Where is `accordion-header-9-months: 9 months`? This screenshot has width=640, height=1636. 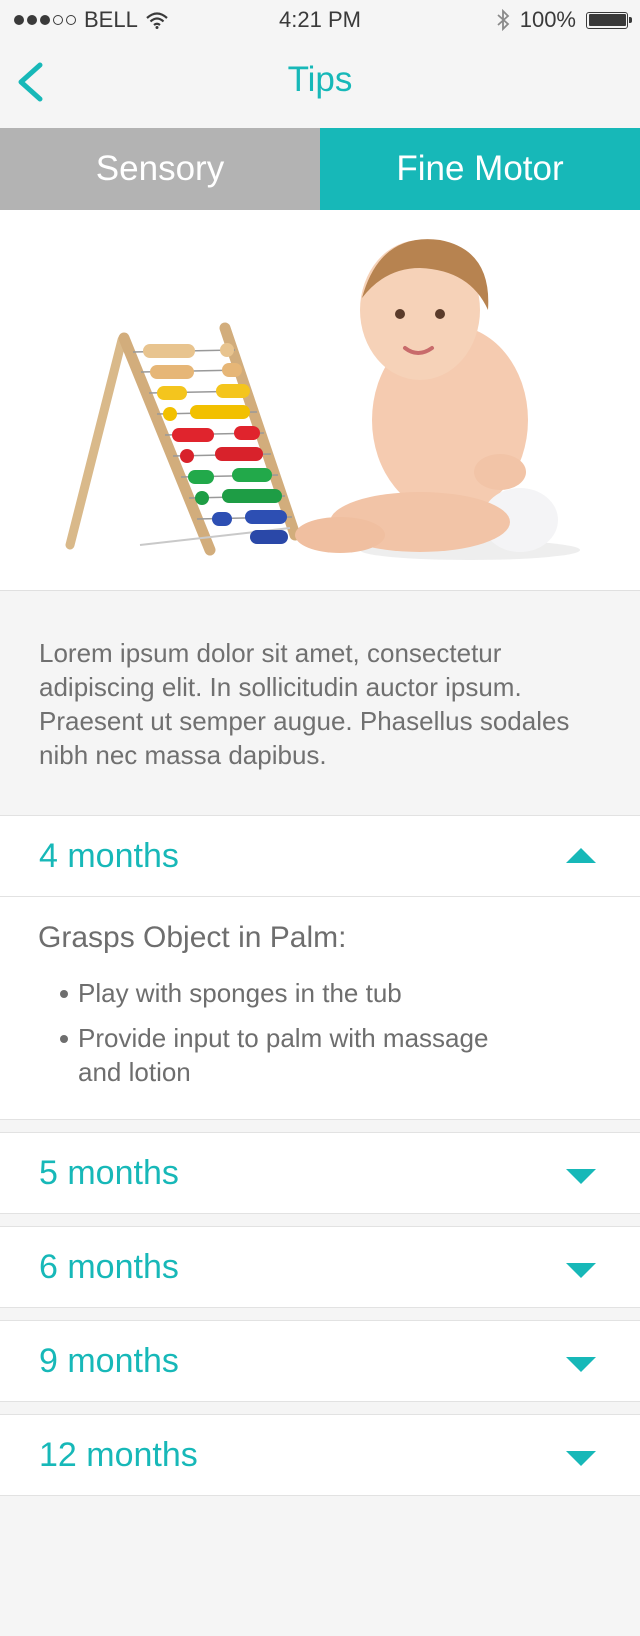 accordion-header-9-months: 9 months is located at coordinates (320, 1361).